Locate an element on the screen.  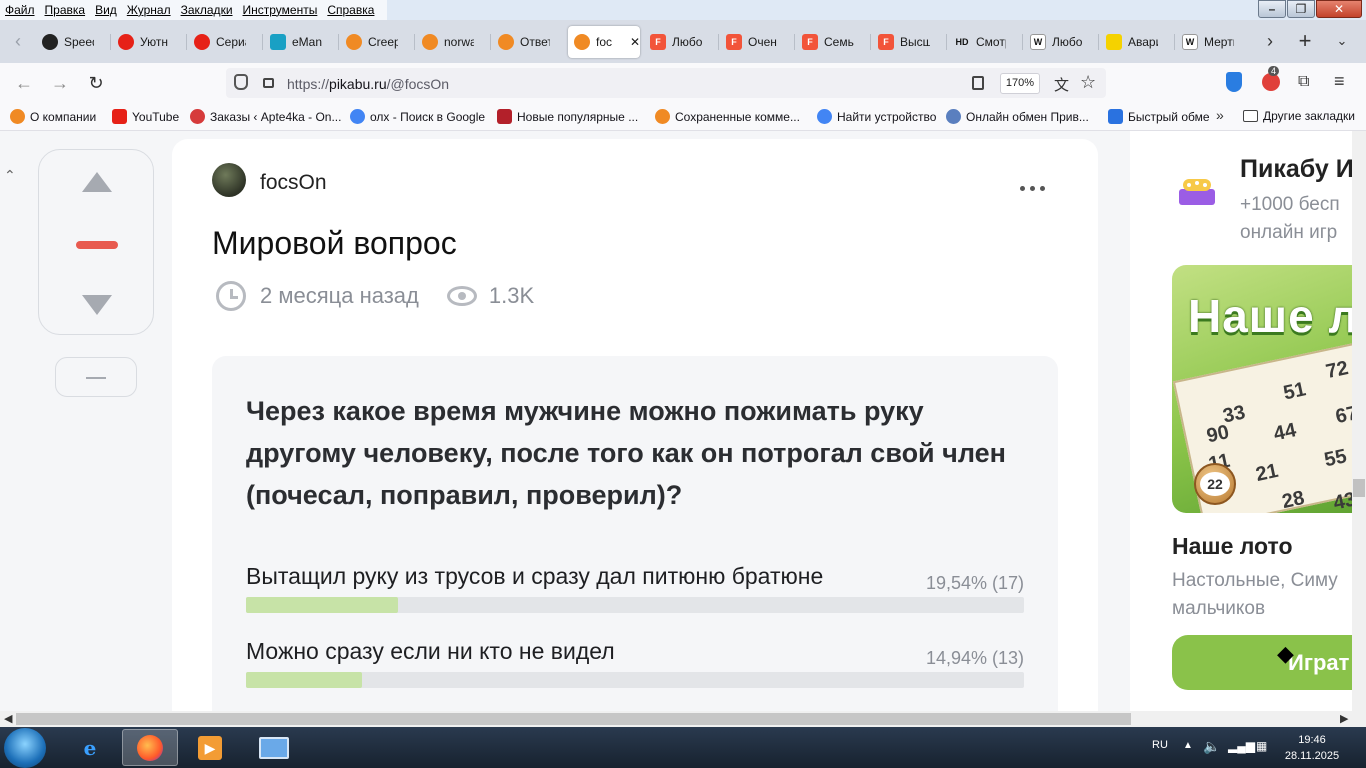
tab: Сериа is located at coordinates (224, 42).